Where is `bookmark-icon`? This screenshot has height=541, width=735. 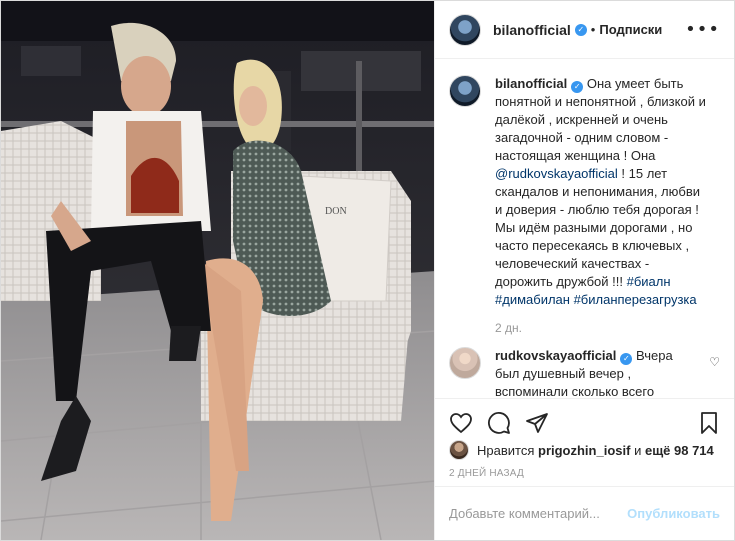
bookmark-icon is located at coordinates (709, 423).